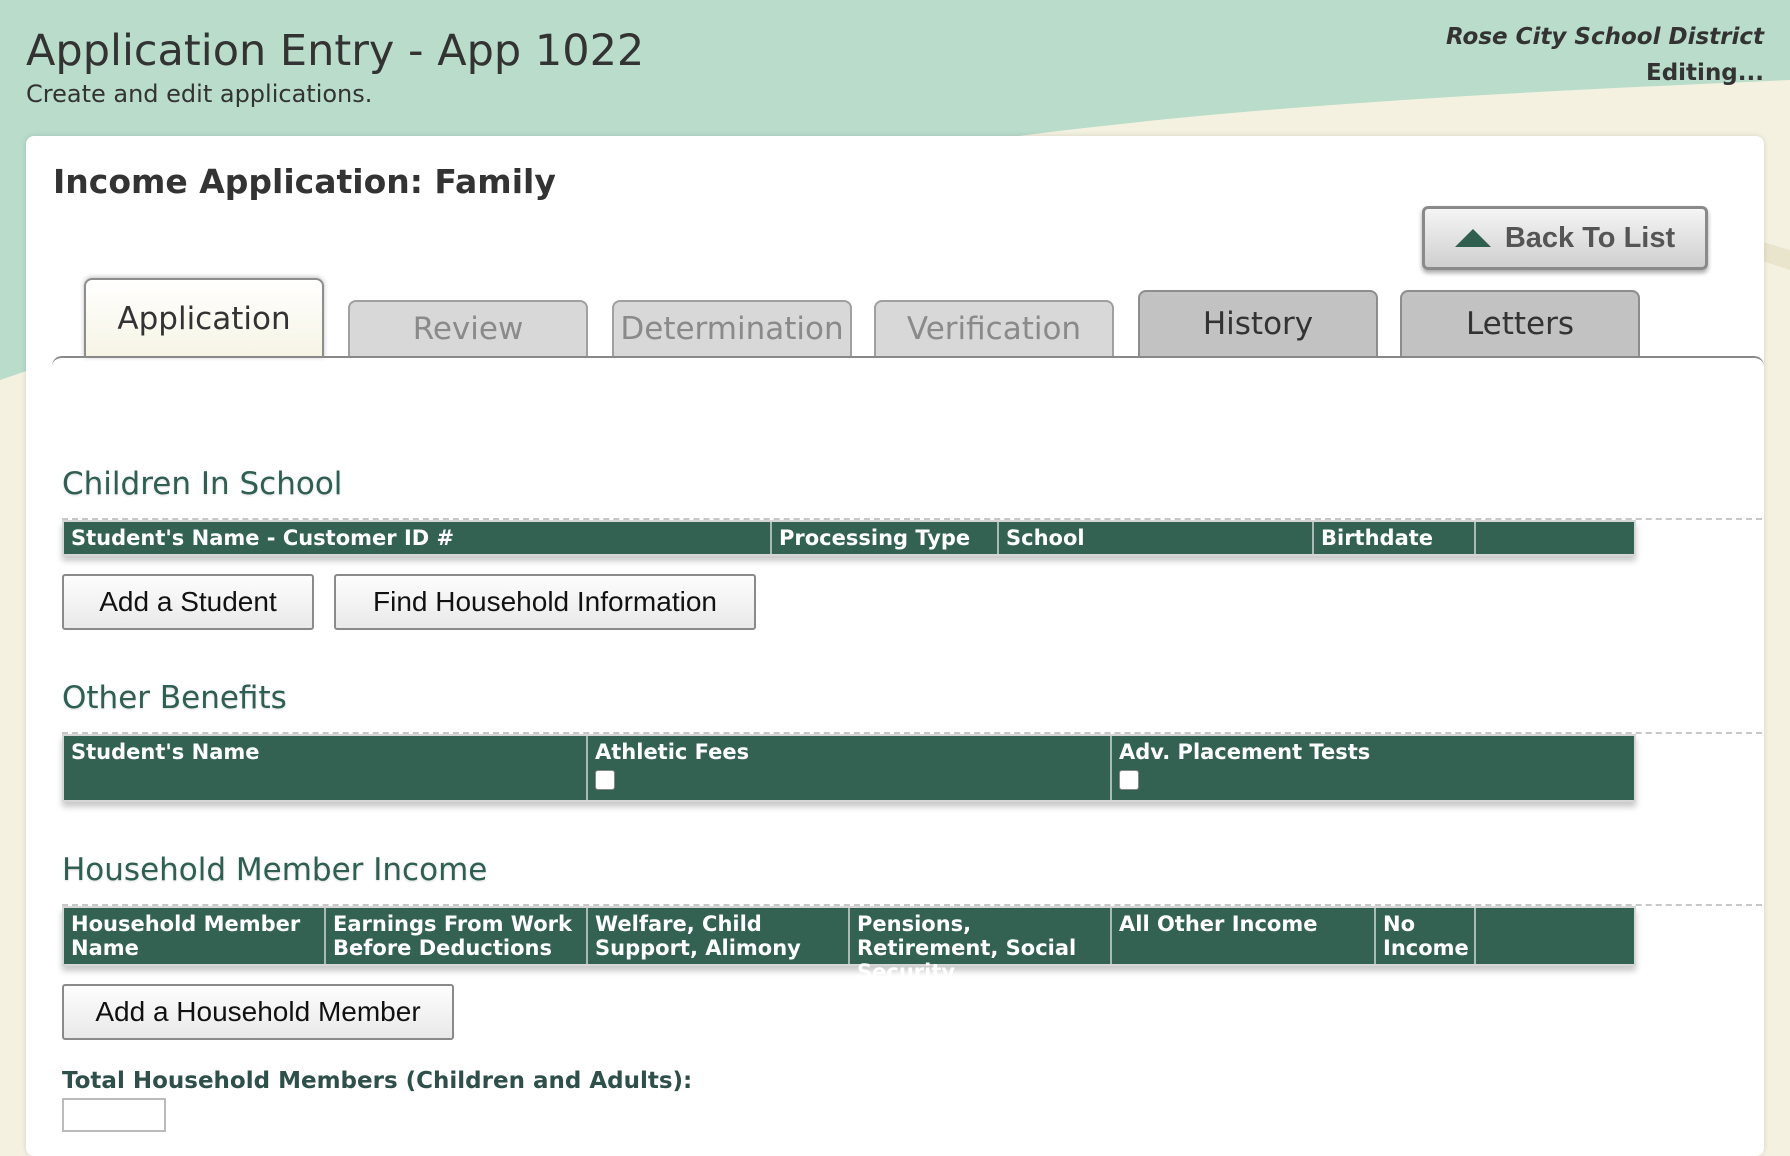  What do you see at coordinates (418, 538) in the screenshot?
I see `column-header-student-name: Student's Name - Customer ID #` at bounding box center [418, 538].